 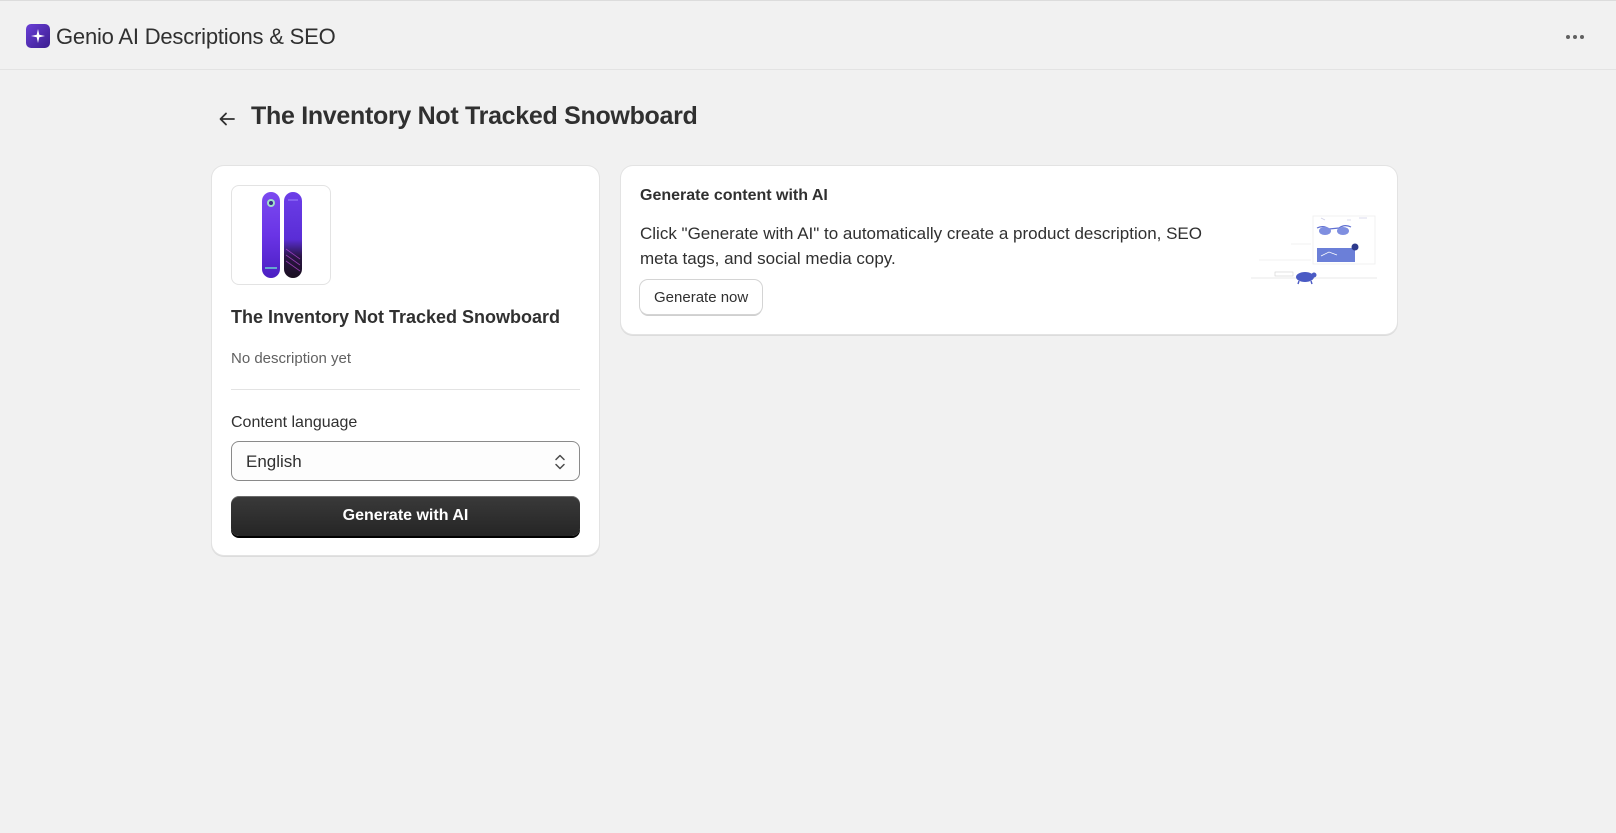 What do you see at coordinates (38, 36) in the screenshot?
I see `sparkle-icon` at bounding box center [38, 36].